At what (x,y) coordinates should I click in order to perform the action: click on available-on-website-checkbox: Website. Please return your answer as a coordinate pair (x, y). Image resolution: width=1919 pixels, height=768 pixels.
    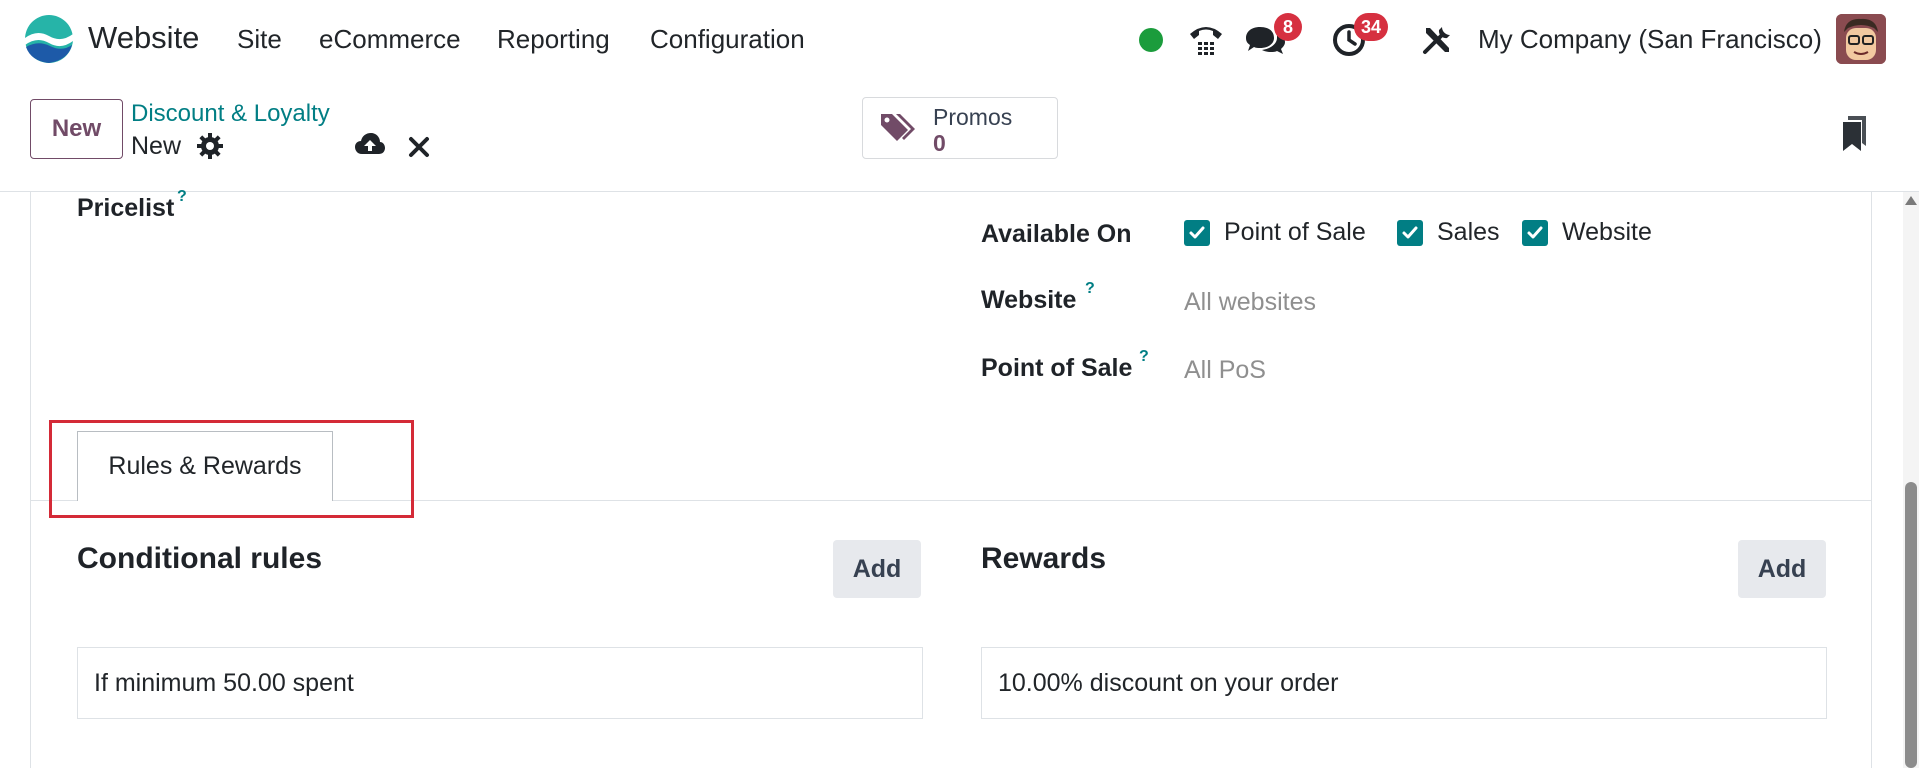
    Looking at the image, I should click on (1587, 232).